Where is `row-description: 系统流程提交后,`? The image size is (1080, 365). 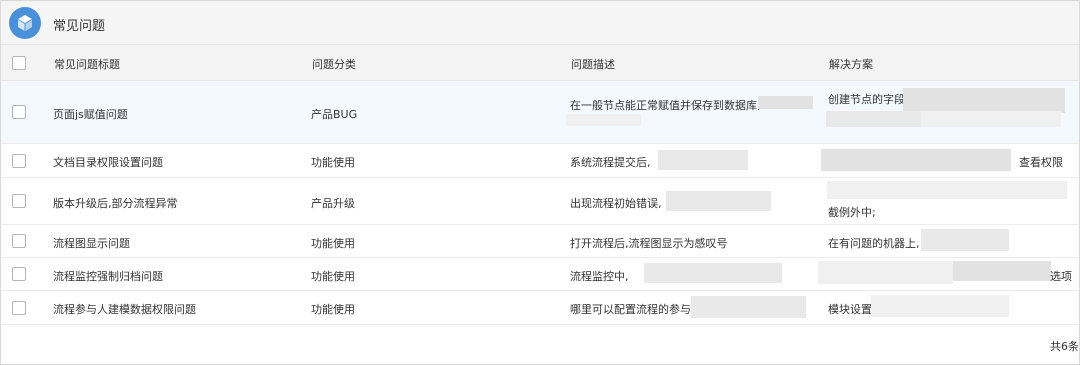 row-description: 系统流程提交后, is located at coordinates (610, 162).